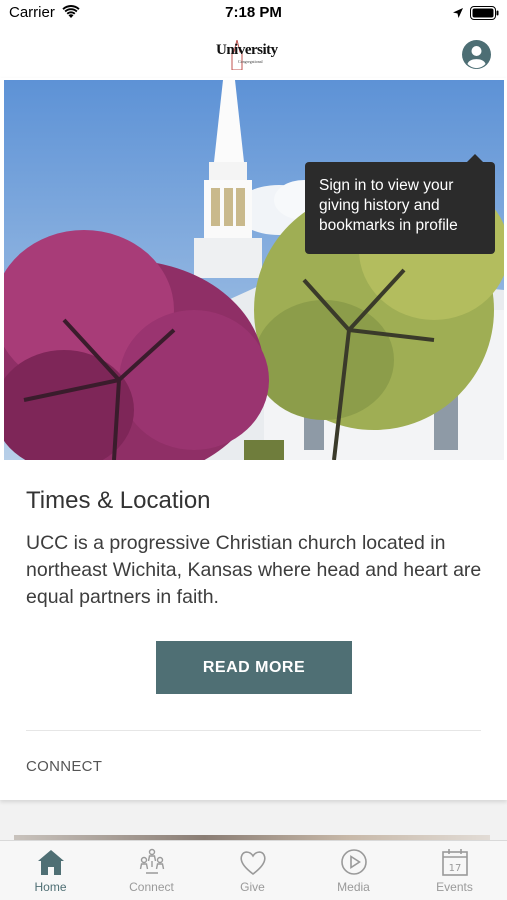  What do you see at coordinates (250, 61) in the screenshot?
I see `logo-subtitle: Congregational` at bounding box center [250, 61].